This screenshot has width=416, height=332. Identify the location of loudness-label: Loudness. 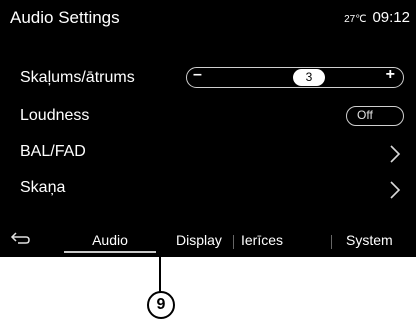
(55, 115).